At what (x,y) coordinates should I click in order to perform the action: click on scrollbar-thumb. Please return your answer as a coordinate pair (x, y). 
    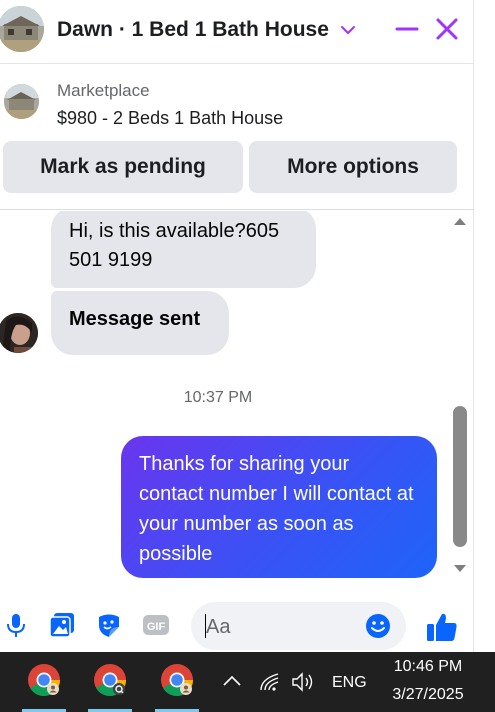
    Looking at the image, I should click on (460, 476).